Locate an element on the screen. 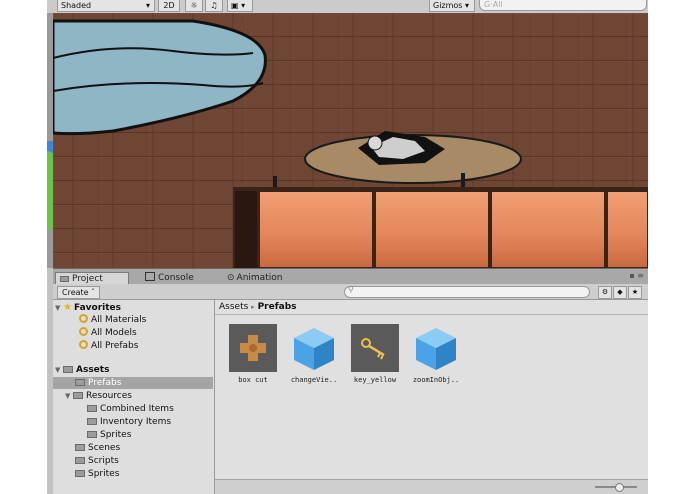 Image resolution: width=695 pixels, height=494 pixels. tree-item-prefabs: Prefabs is located at coordinates (98, 383).